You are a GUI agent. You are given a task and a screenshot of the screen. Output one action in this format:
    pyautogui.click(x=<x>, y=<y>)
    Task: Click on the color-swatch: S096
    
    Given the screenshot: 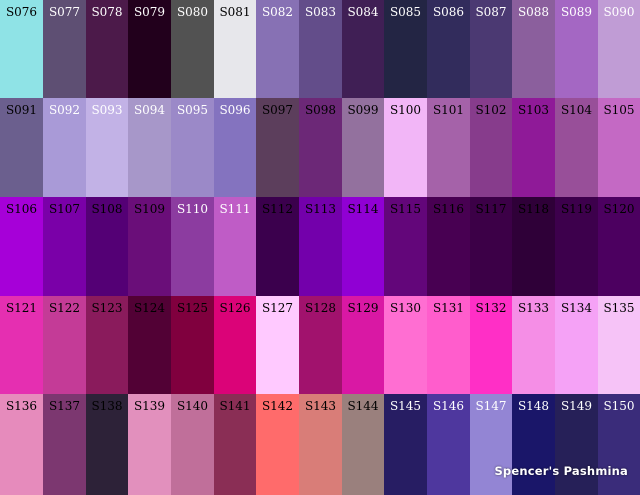 What is the action you would take?
    pyautogui.click(x=235, y=147)
    